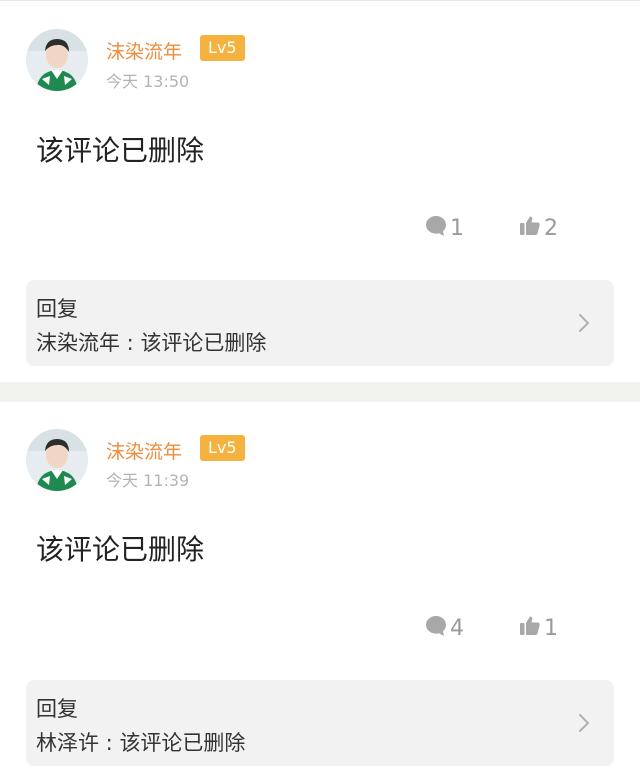 This screenshot has width=640, height=773. I want to click on comment-button: 1, so click(444, 228).